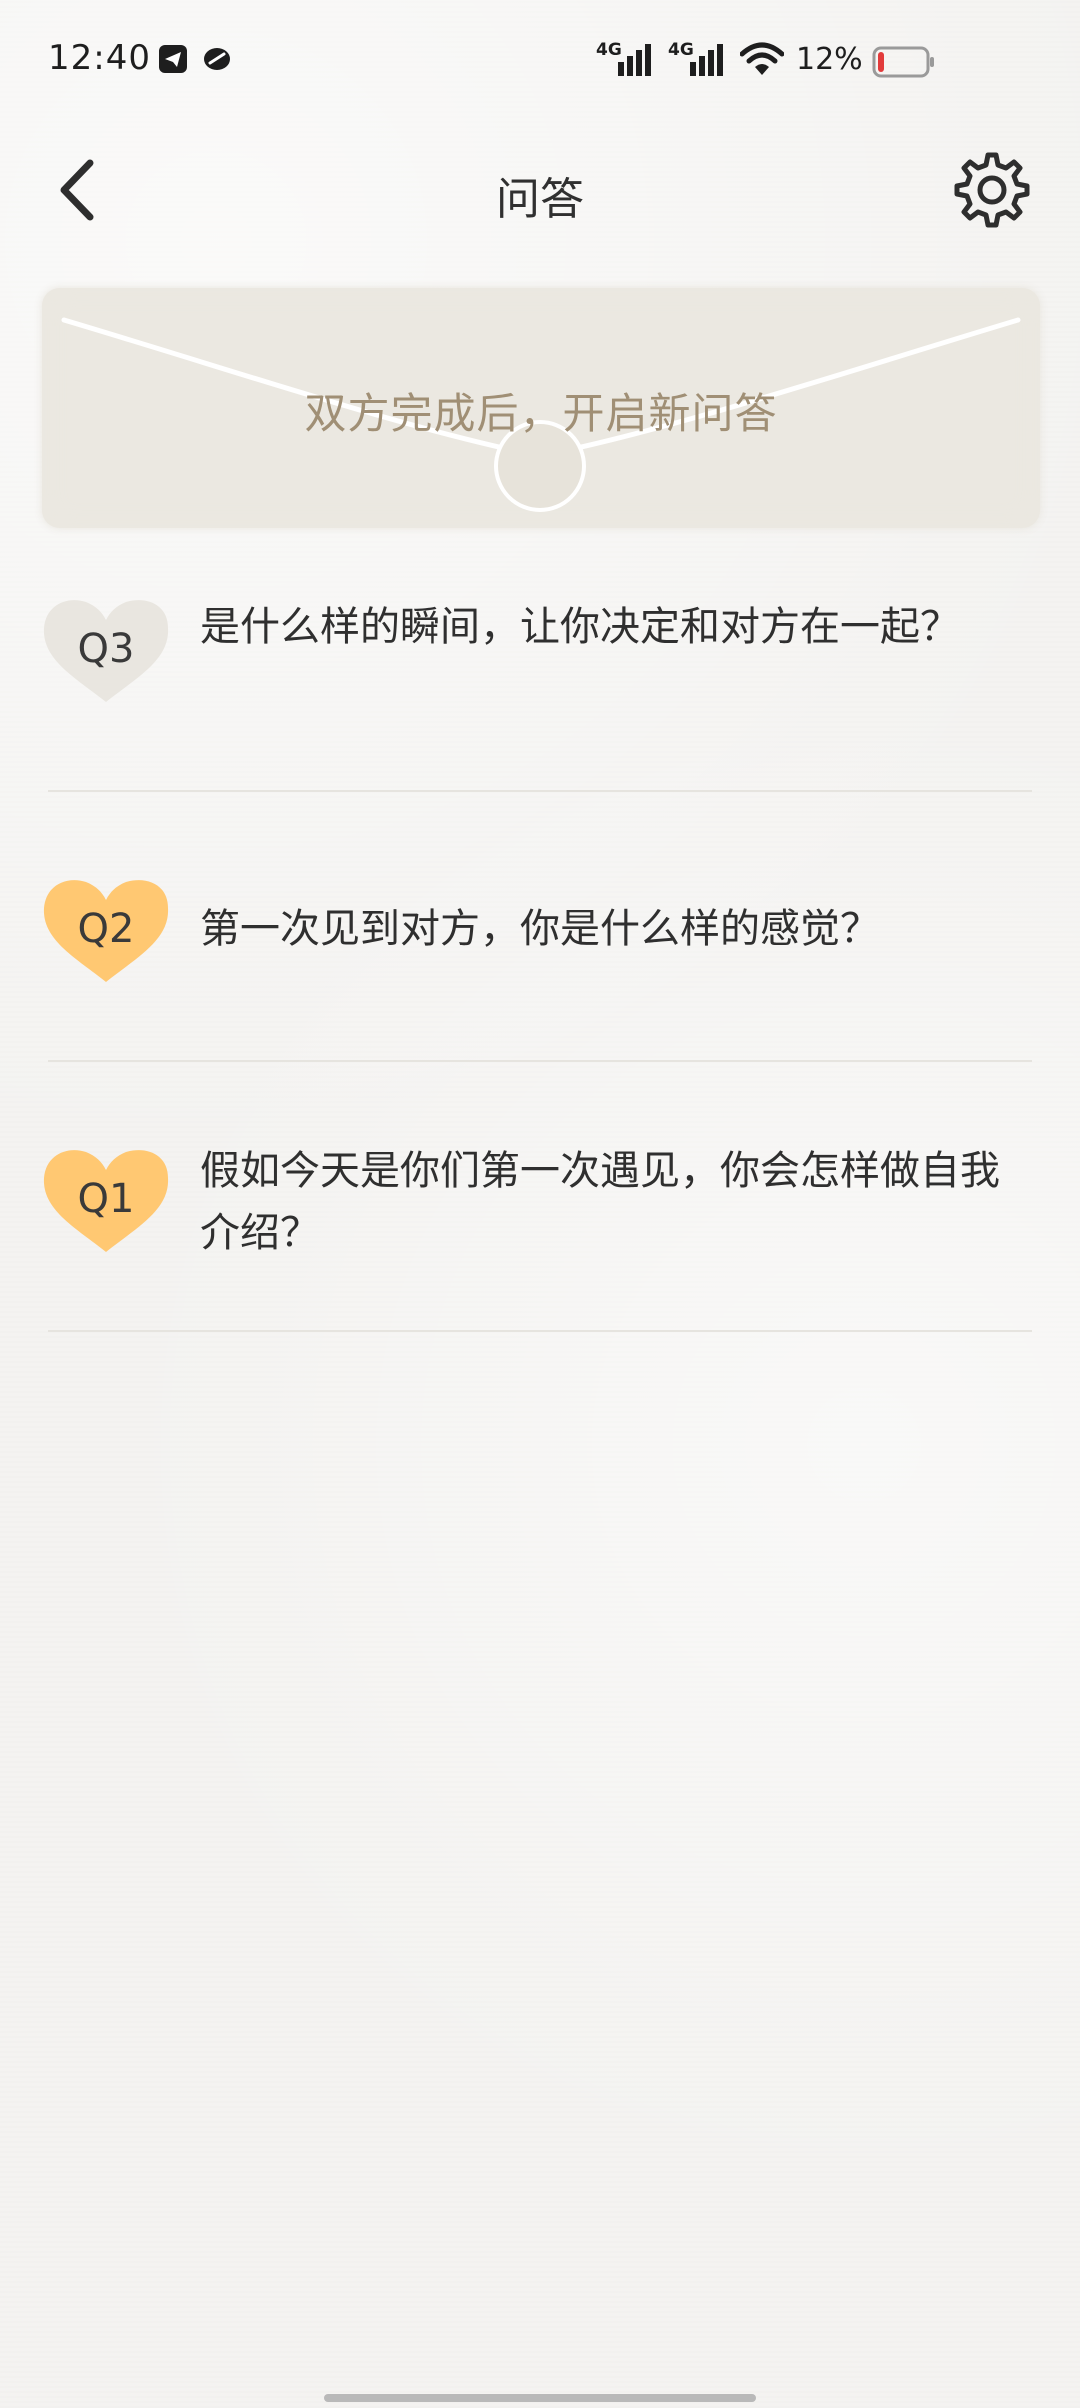 Image resolution: width=1080 pixels, height=2408 pixels. Describe the element at coordinates (173, 59) in the screenshot. I see `telegram-icon` at that location.